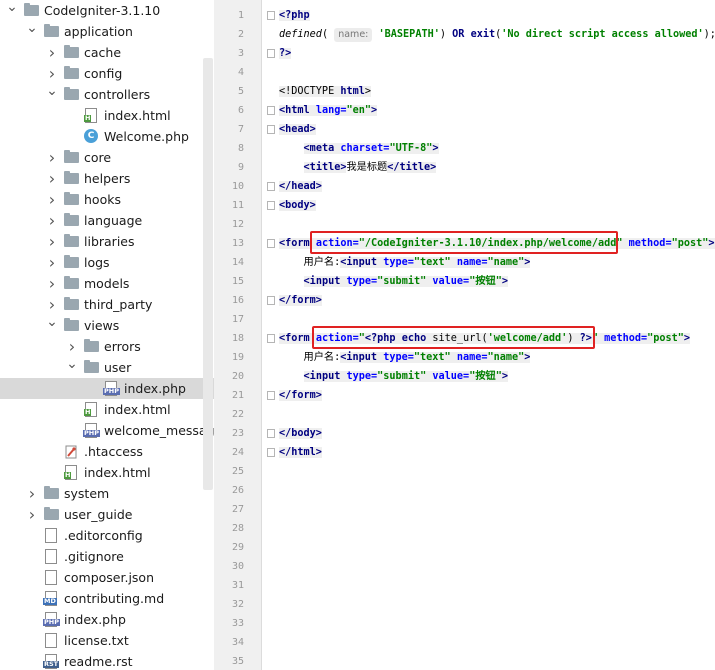 This screenshot has height=670, width=715. Describe the element at coordinates (107, 94) in the screenshot. I see `tree-item: ⌄ controllers` at that location.